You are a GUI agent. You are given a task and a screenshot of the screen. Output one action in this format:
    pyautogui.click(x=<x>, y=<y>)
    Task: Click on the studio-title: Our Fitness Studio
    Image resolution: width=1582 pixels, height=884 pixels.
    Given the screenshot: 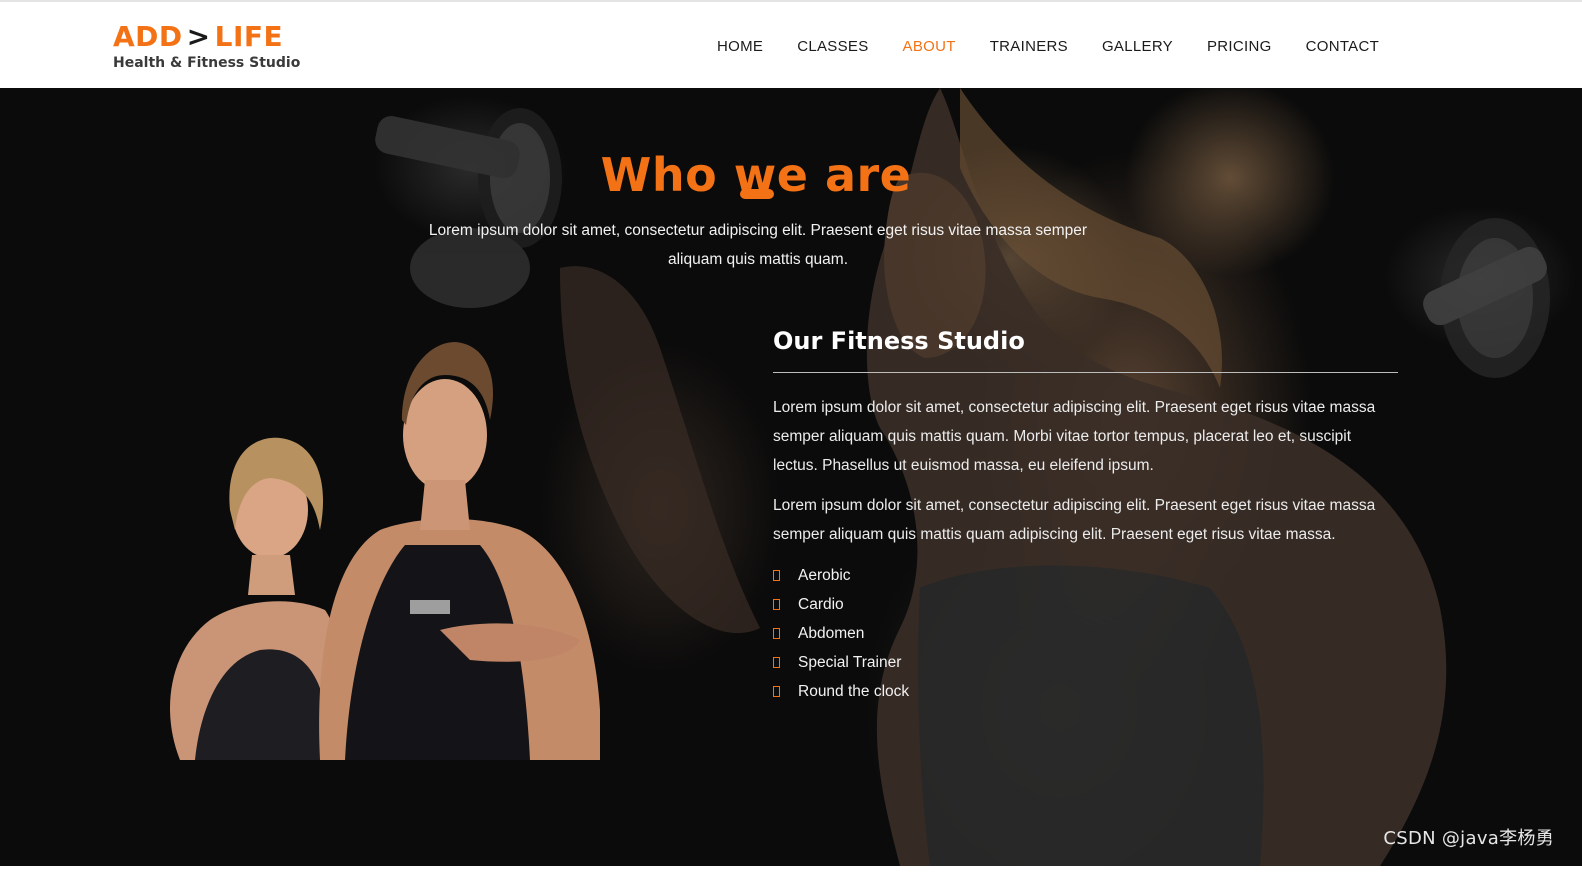 What is the action you would take?
    pyautogui.click(x=899, y=341)
    